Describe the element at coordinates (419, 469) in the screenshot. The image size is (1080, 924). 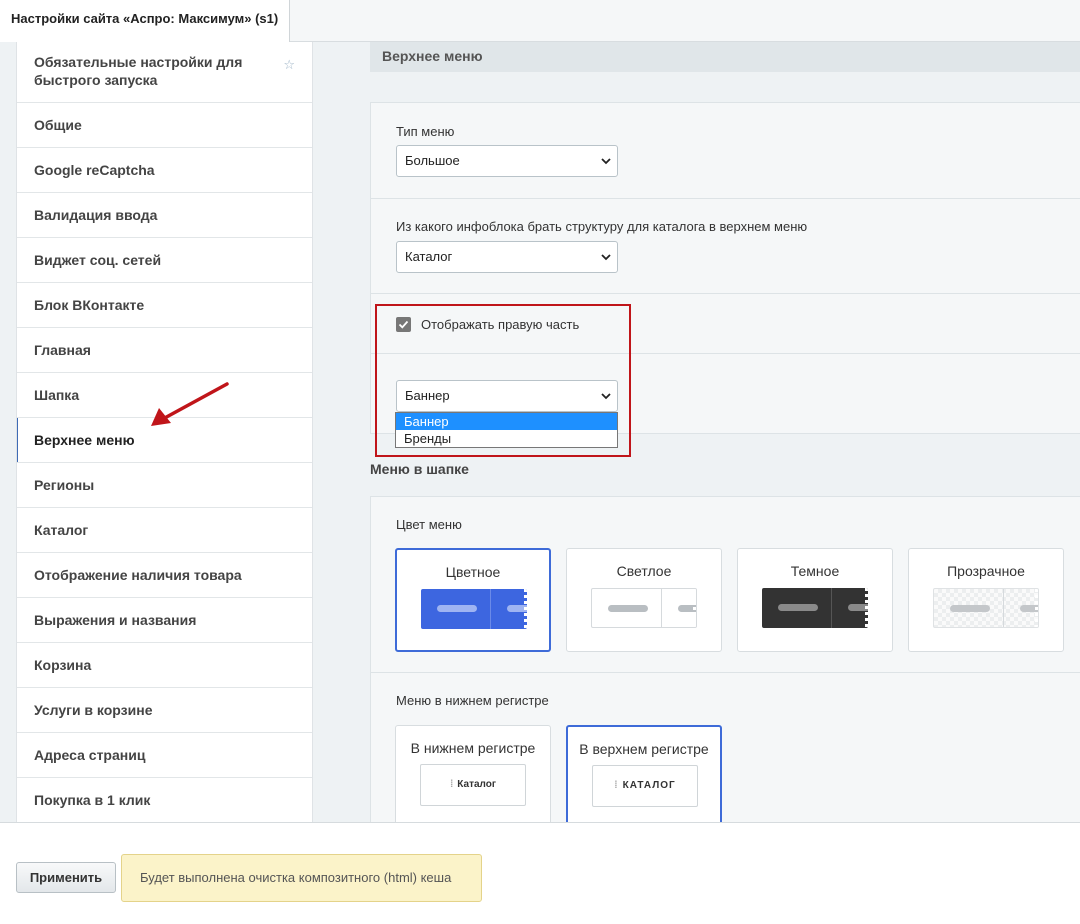
I see `header-menu-title: Меню в шапке` at that location.